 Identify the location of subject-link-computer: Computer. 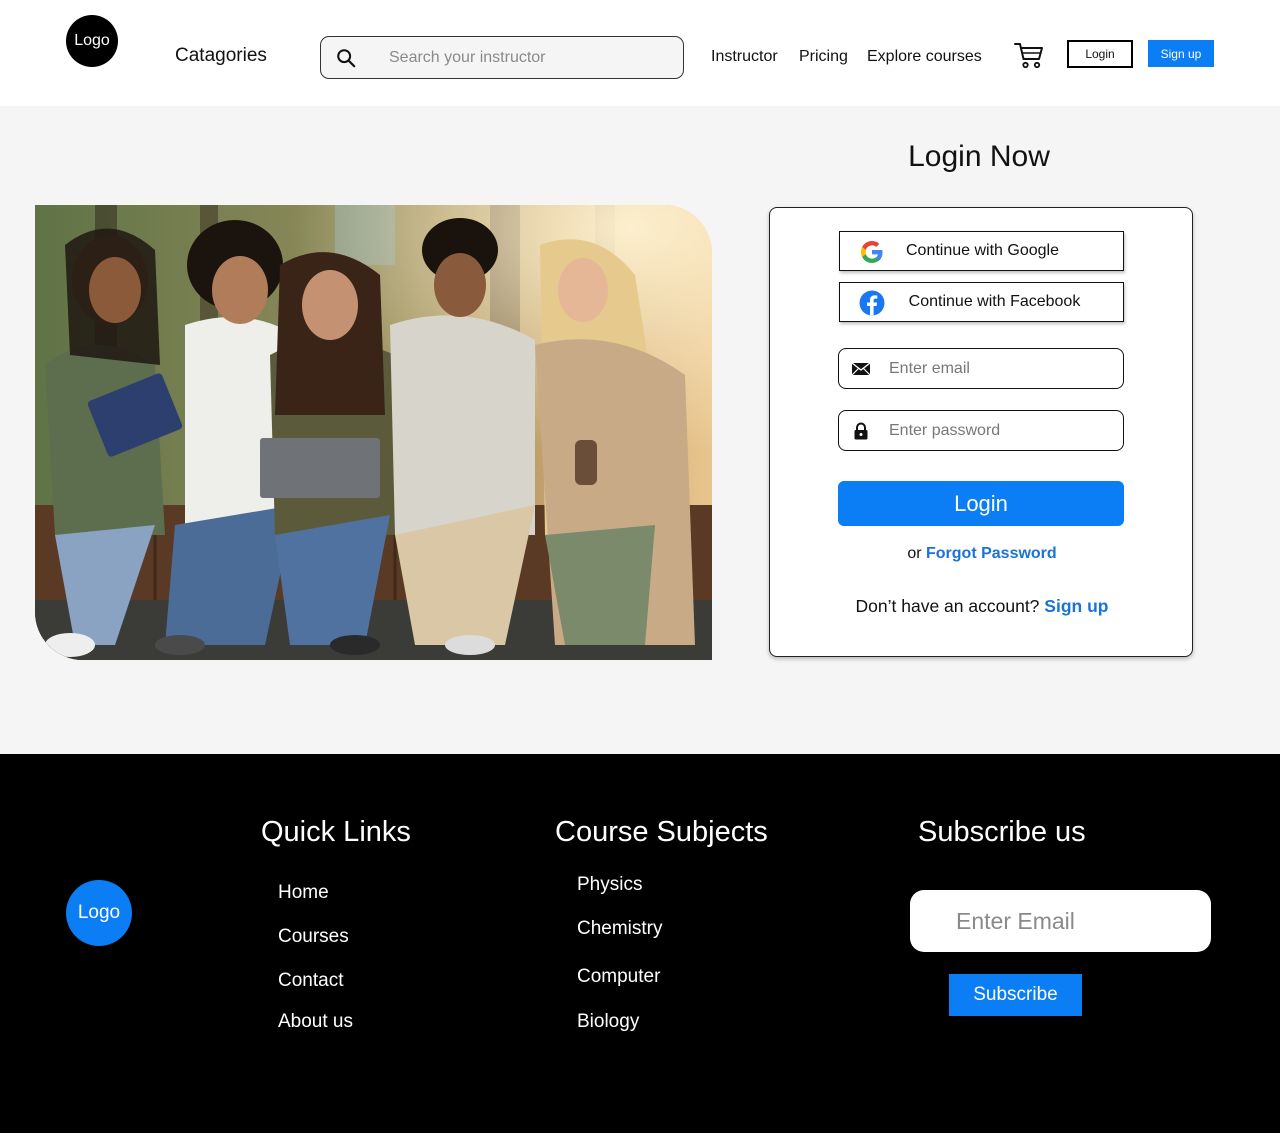
(618, 977).